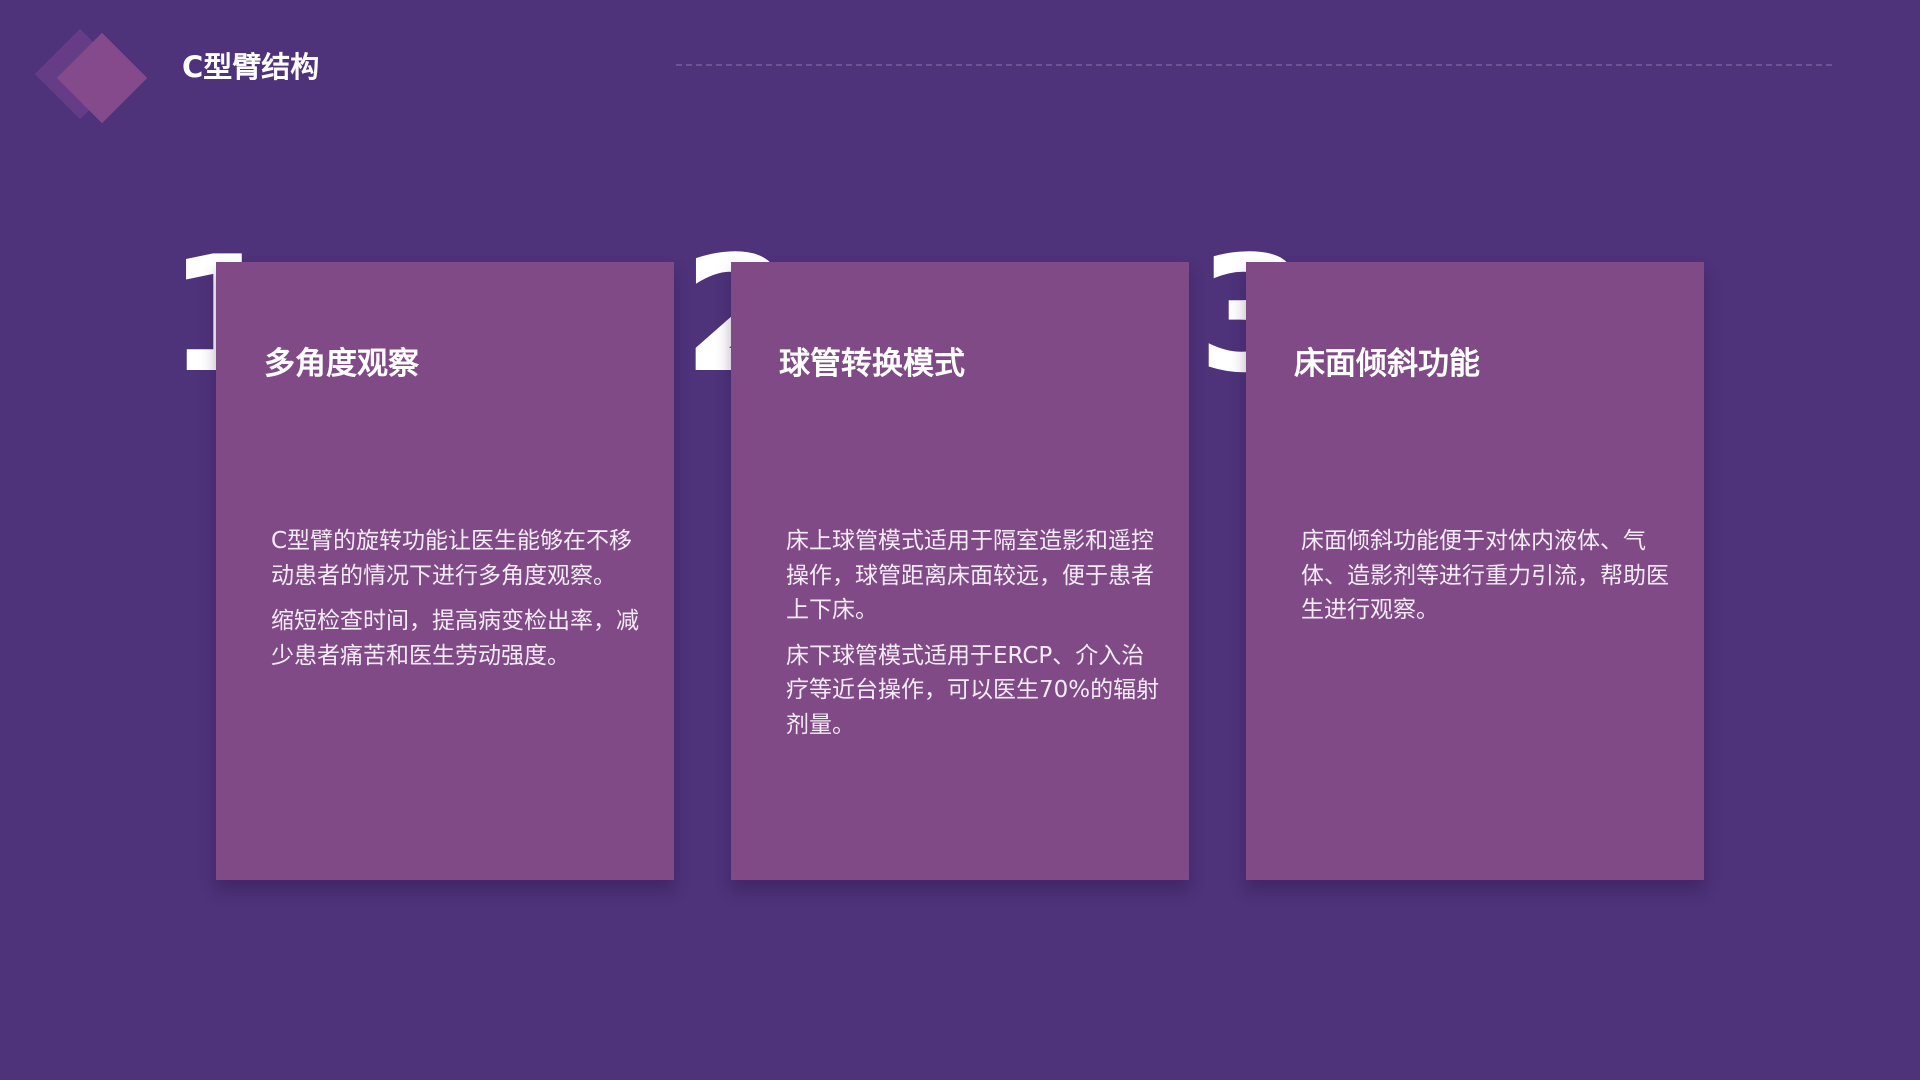  Describe the element at coordinates (1254, 65) in the screenshot. I see `header-divider` at that location.